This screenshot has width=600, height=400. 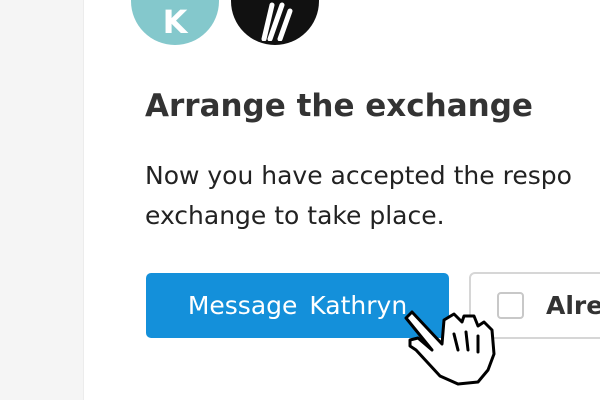 I want to click on avatar-initial: K, so click(x=175, y=22).